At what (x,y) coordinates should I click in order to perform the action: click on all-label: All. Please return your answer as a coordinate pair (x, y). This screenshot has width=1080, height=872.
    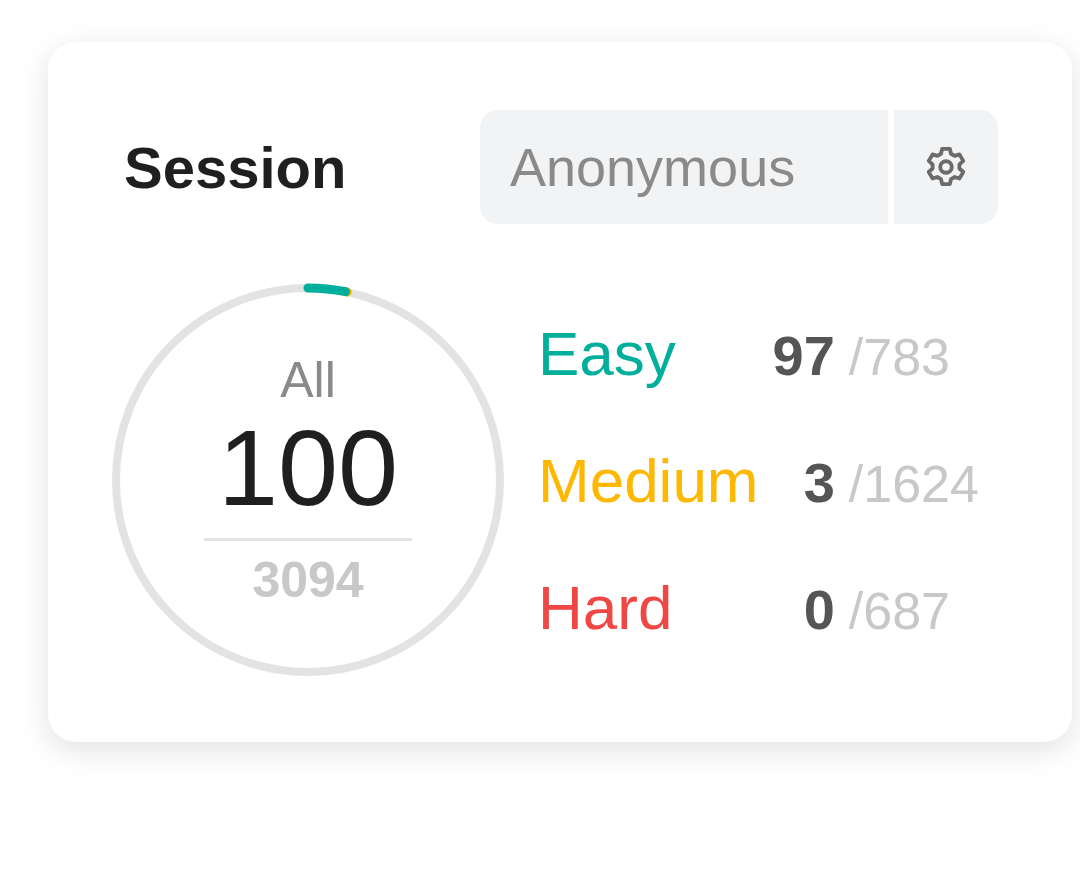
    Looking at the image, I should click on (308, 380).